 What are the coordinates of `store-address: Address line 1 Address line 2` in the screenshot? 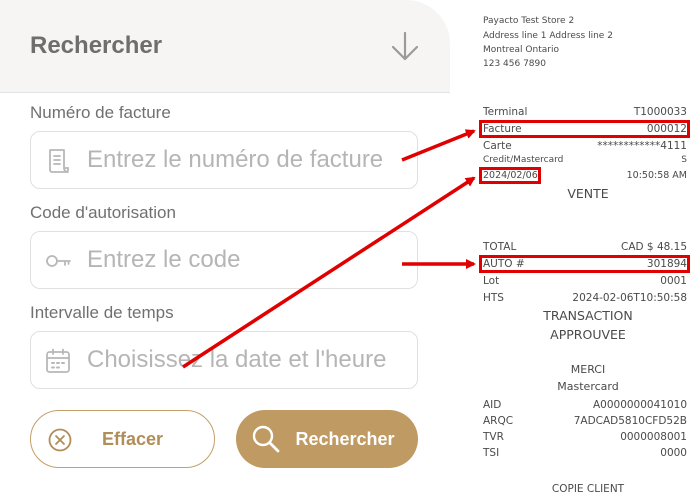 It's located at (548, 36).